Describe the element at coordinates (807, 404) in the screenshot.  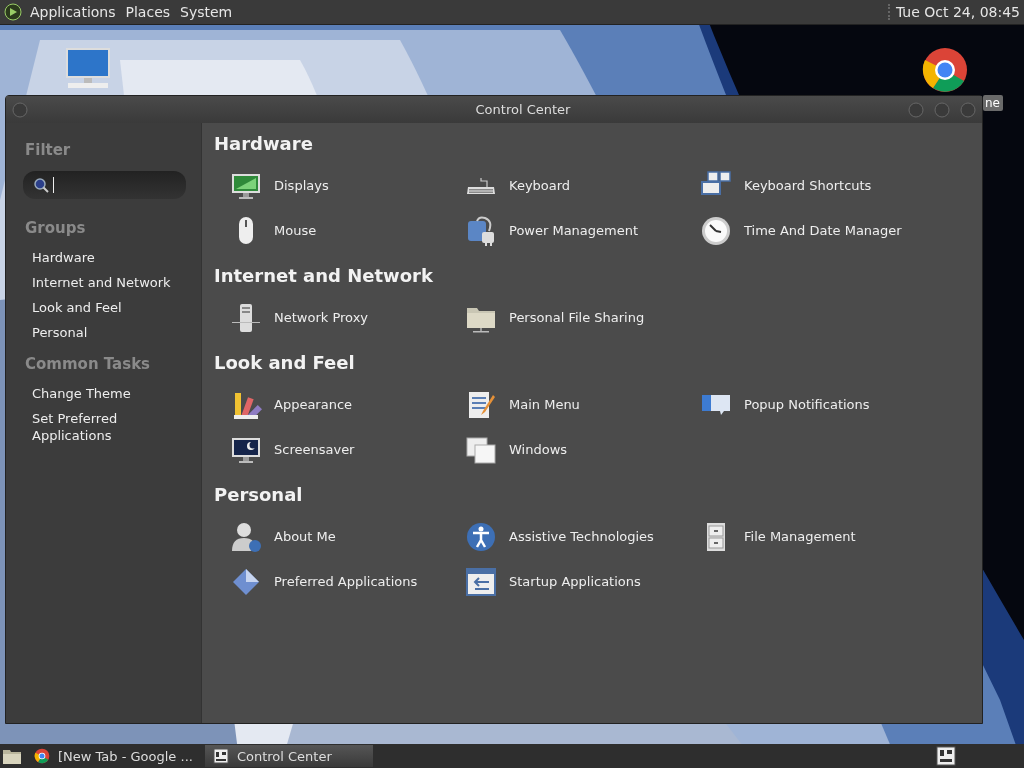
I see `applet-link: Popup Notifications` at that location.